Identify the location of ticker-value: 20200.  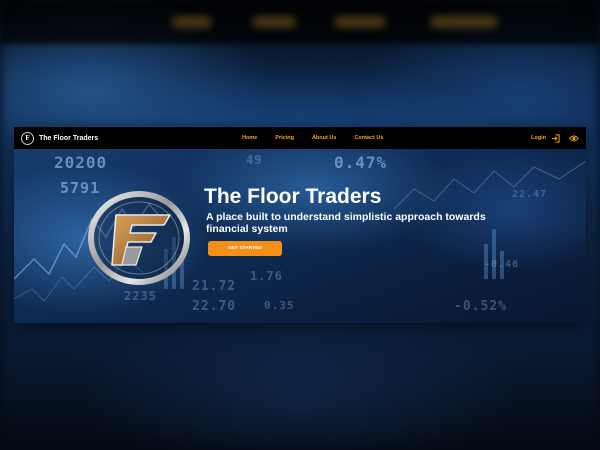
(81, 162).